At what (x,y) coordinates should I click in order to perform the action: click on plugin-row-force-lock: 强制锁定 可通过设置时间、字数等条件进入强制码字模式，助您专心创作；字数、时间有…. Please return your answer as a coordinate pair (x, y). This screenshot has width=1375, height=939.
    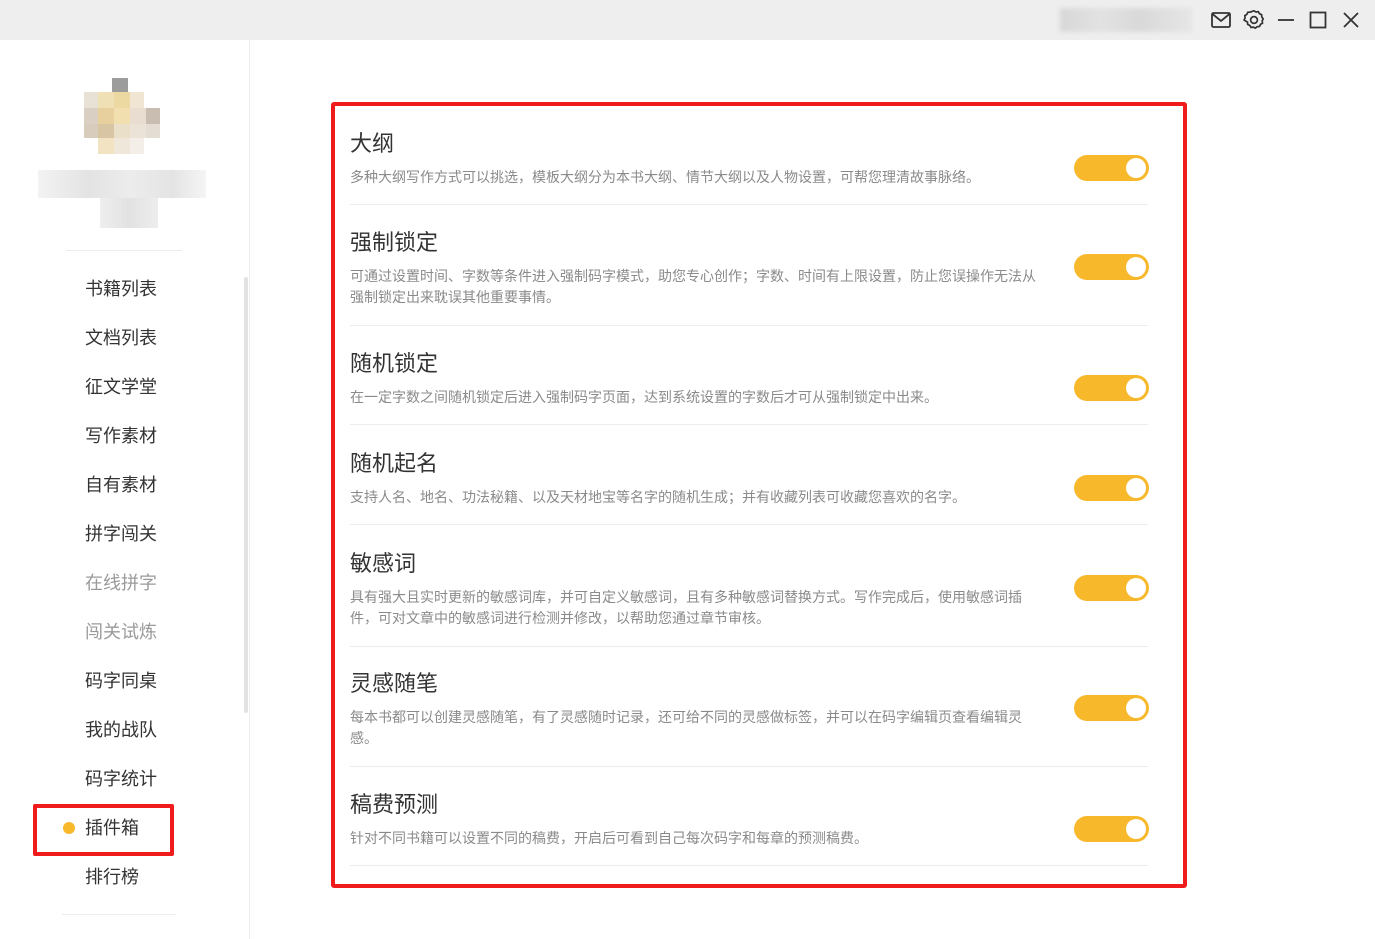
    Looking at the image, I should click on (749, 277).